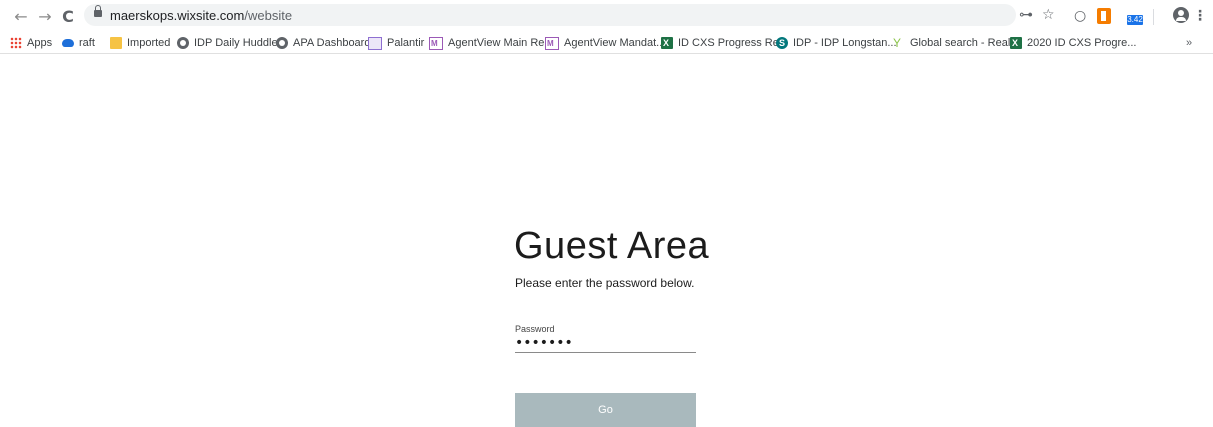  I want to click on bookmark-imported: Imported, so click(140, 43).